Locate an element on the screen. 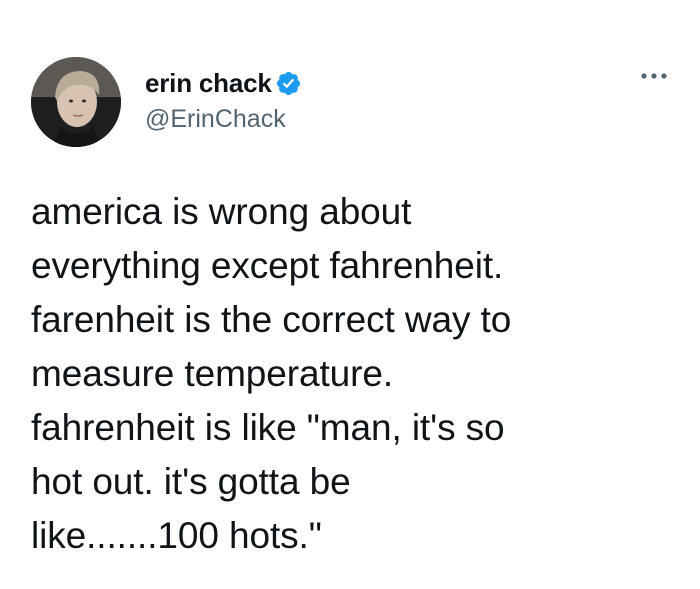 This screenshot has width=700, height=589. author-name-row: erin chack is located at coordinates (223, 83).